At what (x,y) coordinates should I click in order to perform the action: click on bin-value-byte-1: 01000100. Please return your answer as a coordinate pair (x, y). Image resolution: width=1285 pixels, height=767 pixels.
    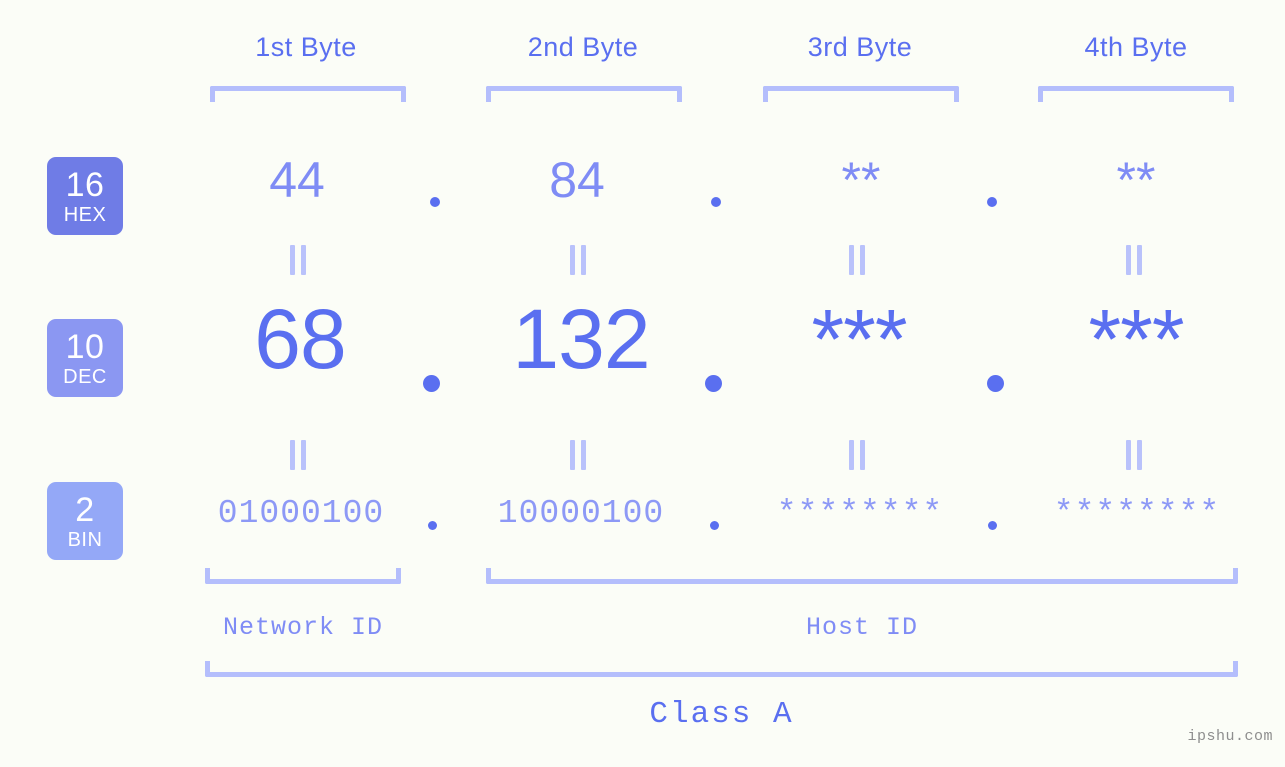
    Looking at the image, I should click on (301, 513).